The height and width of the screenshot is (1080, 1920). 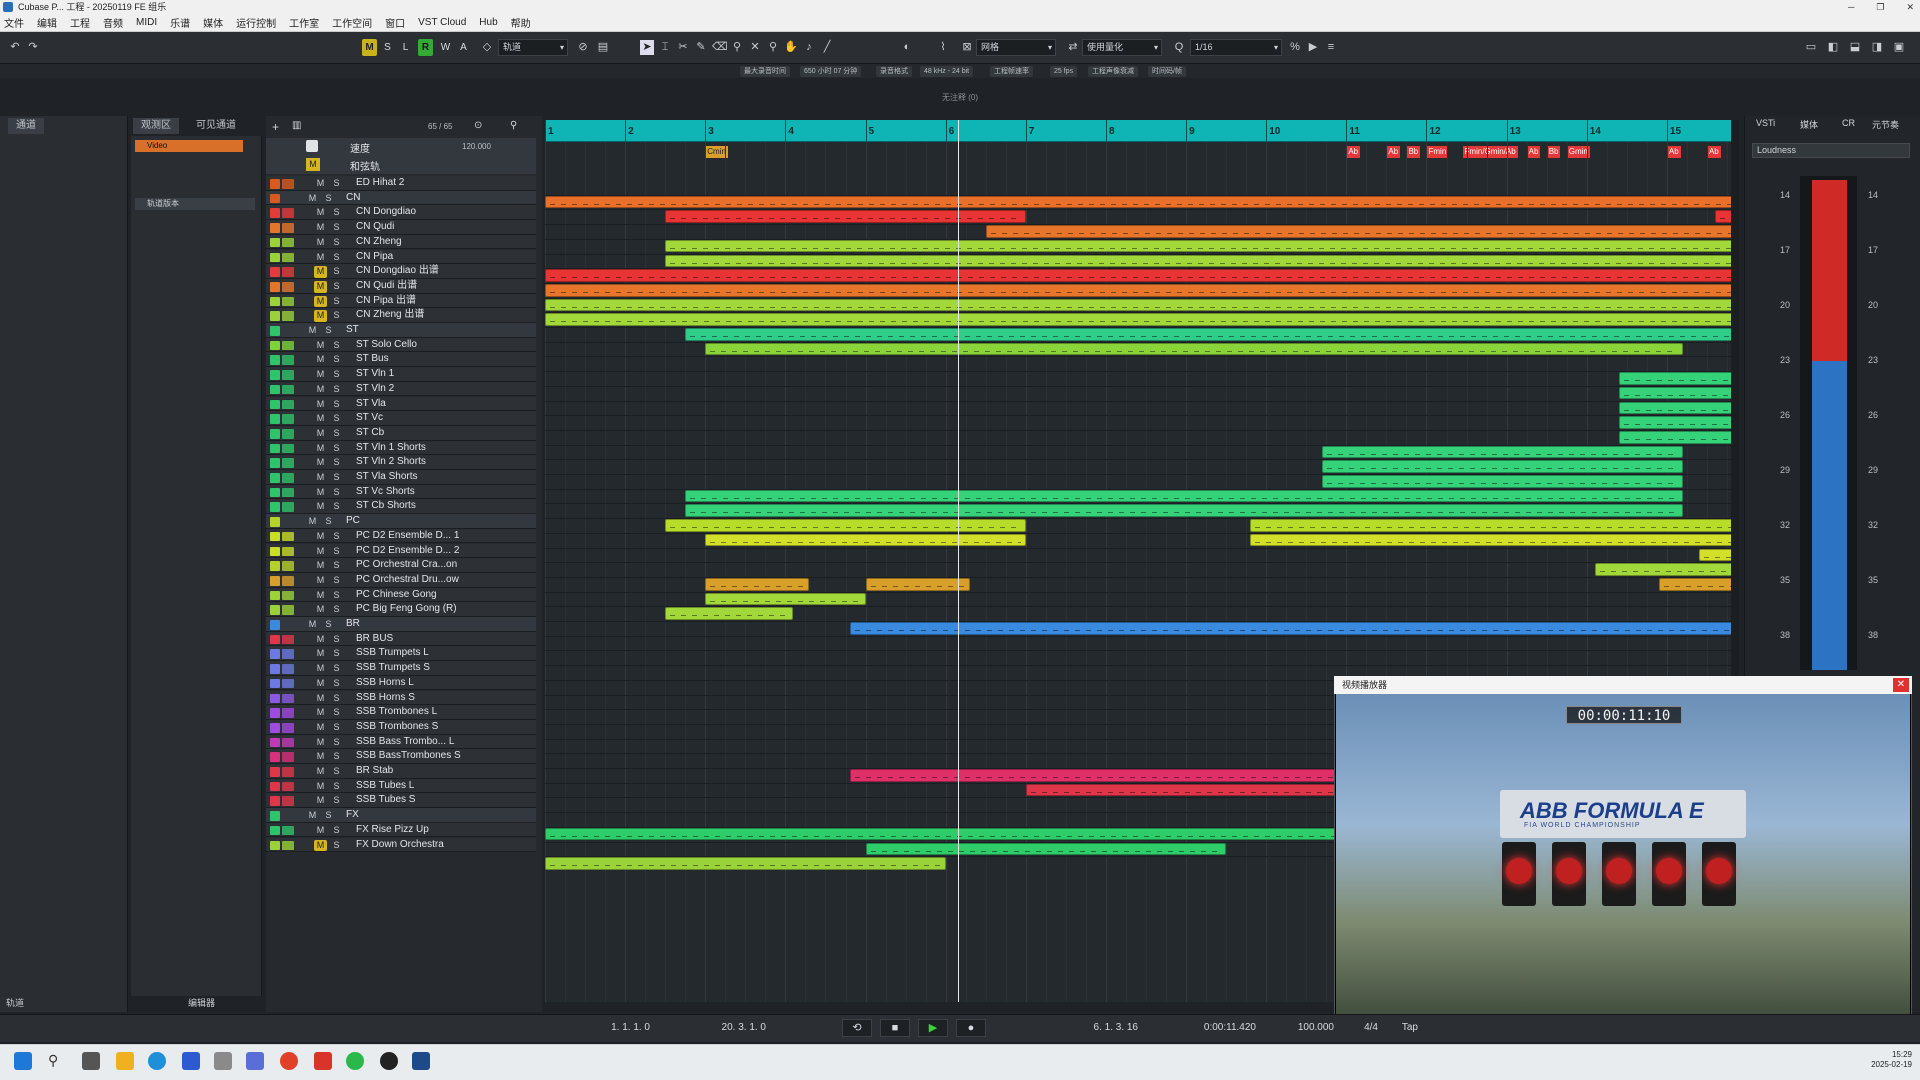 I want to click on task-view-icon, so click(x=91, y=1061).